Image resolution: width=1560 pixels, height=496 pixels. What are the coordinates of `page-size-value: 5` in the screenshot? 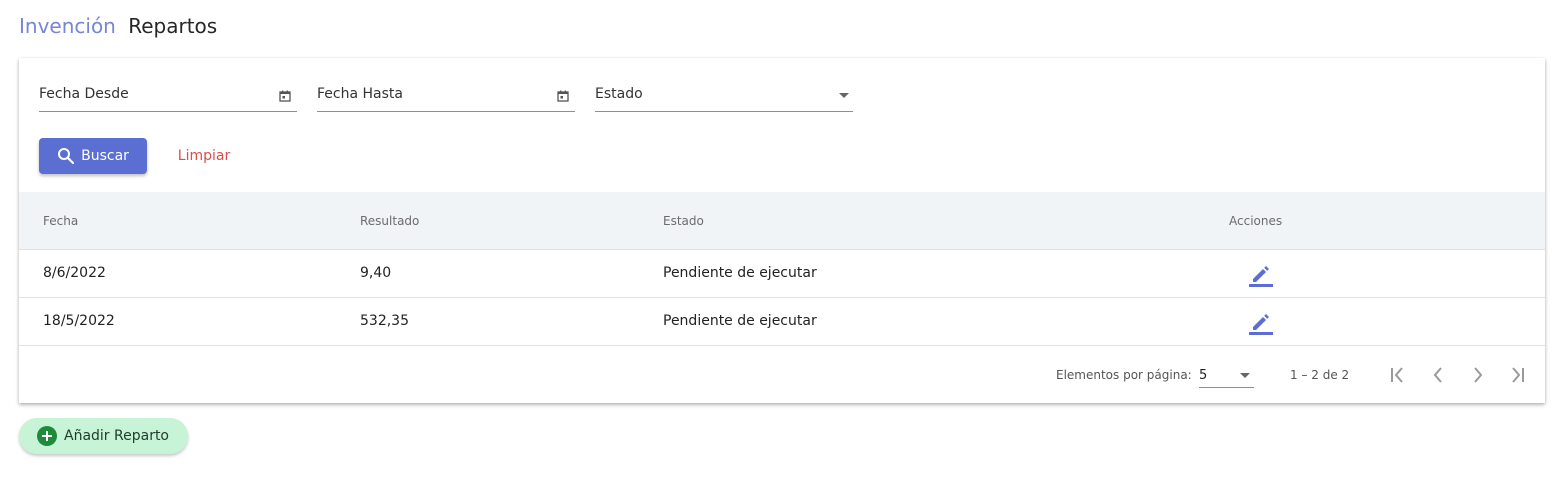 It's located at (1203, 375).